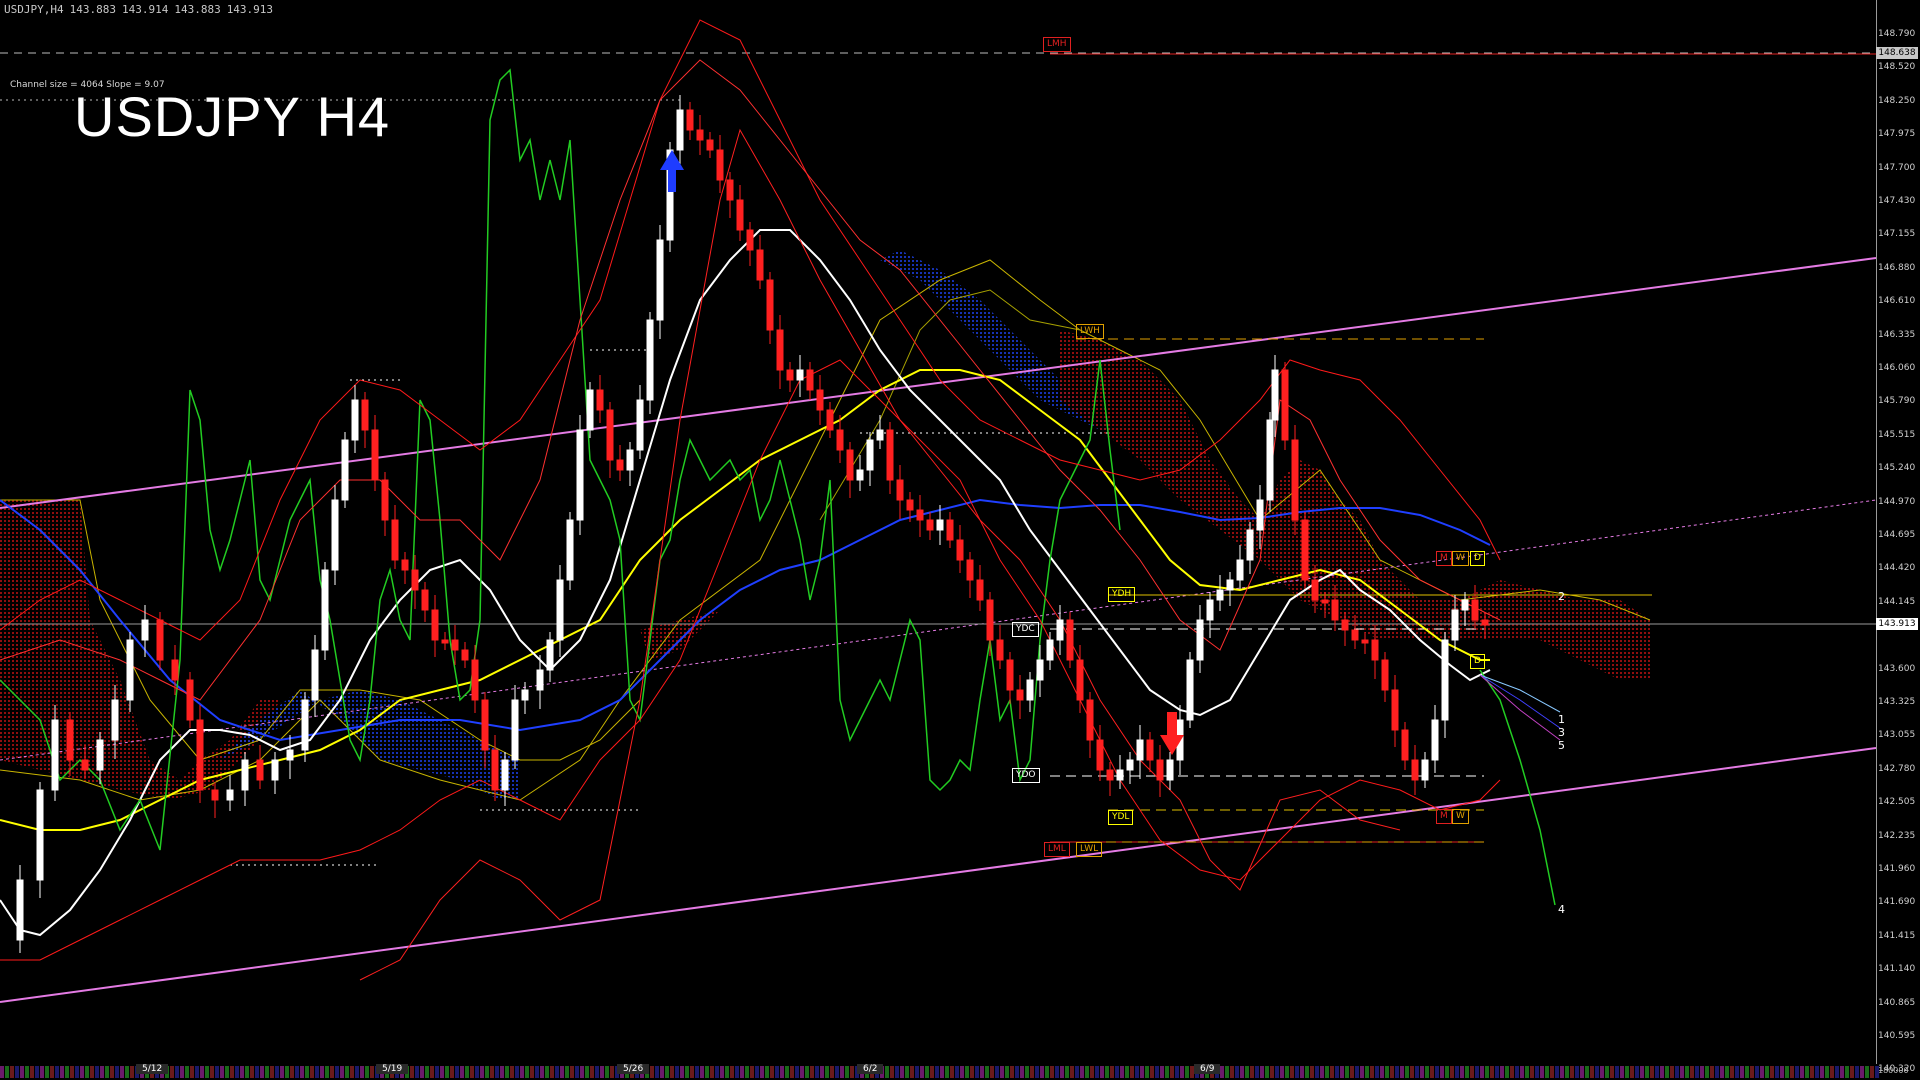 The height and width of the screenshot is (1080, 1920). What do you see at coordinates (1897, 301) in the screenshot?
I see `price-tick: 146.610` at bounding box center [1897, 301].